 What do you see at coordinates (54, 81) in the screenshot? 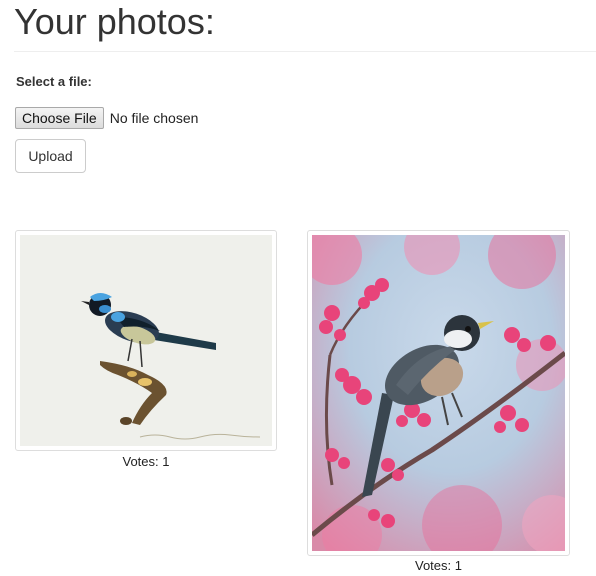
I see `file-field-label: Select a file:` at bounding box center [54, 81].